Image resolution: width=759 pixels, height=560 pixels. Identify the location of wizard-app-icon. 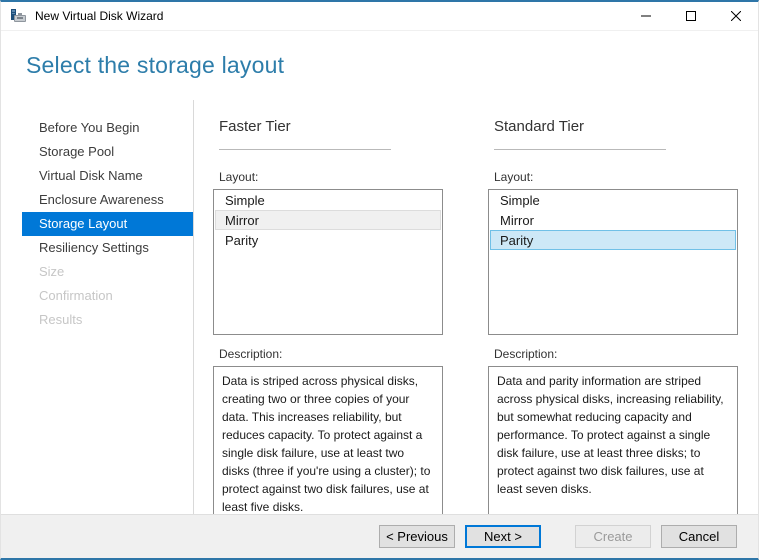
(19, 16).